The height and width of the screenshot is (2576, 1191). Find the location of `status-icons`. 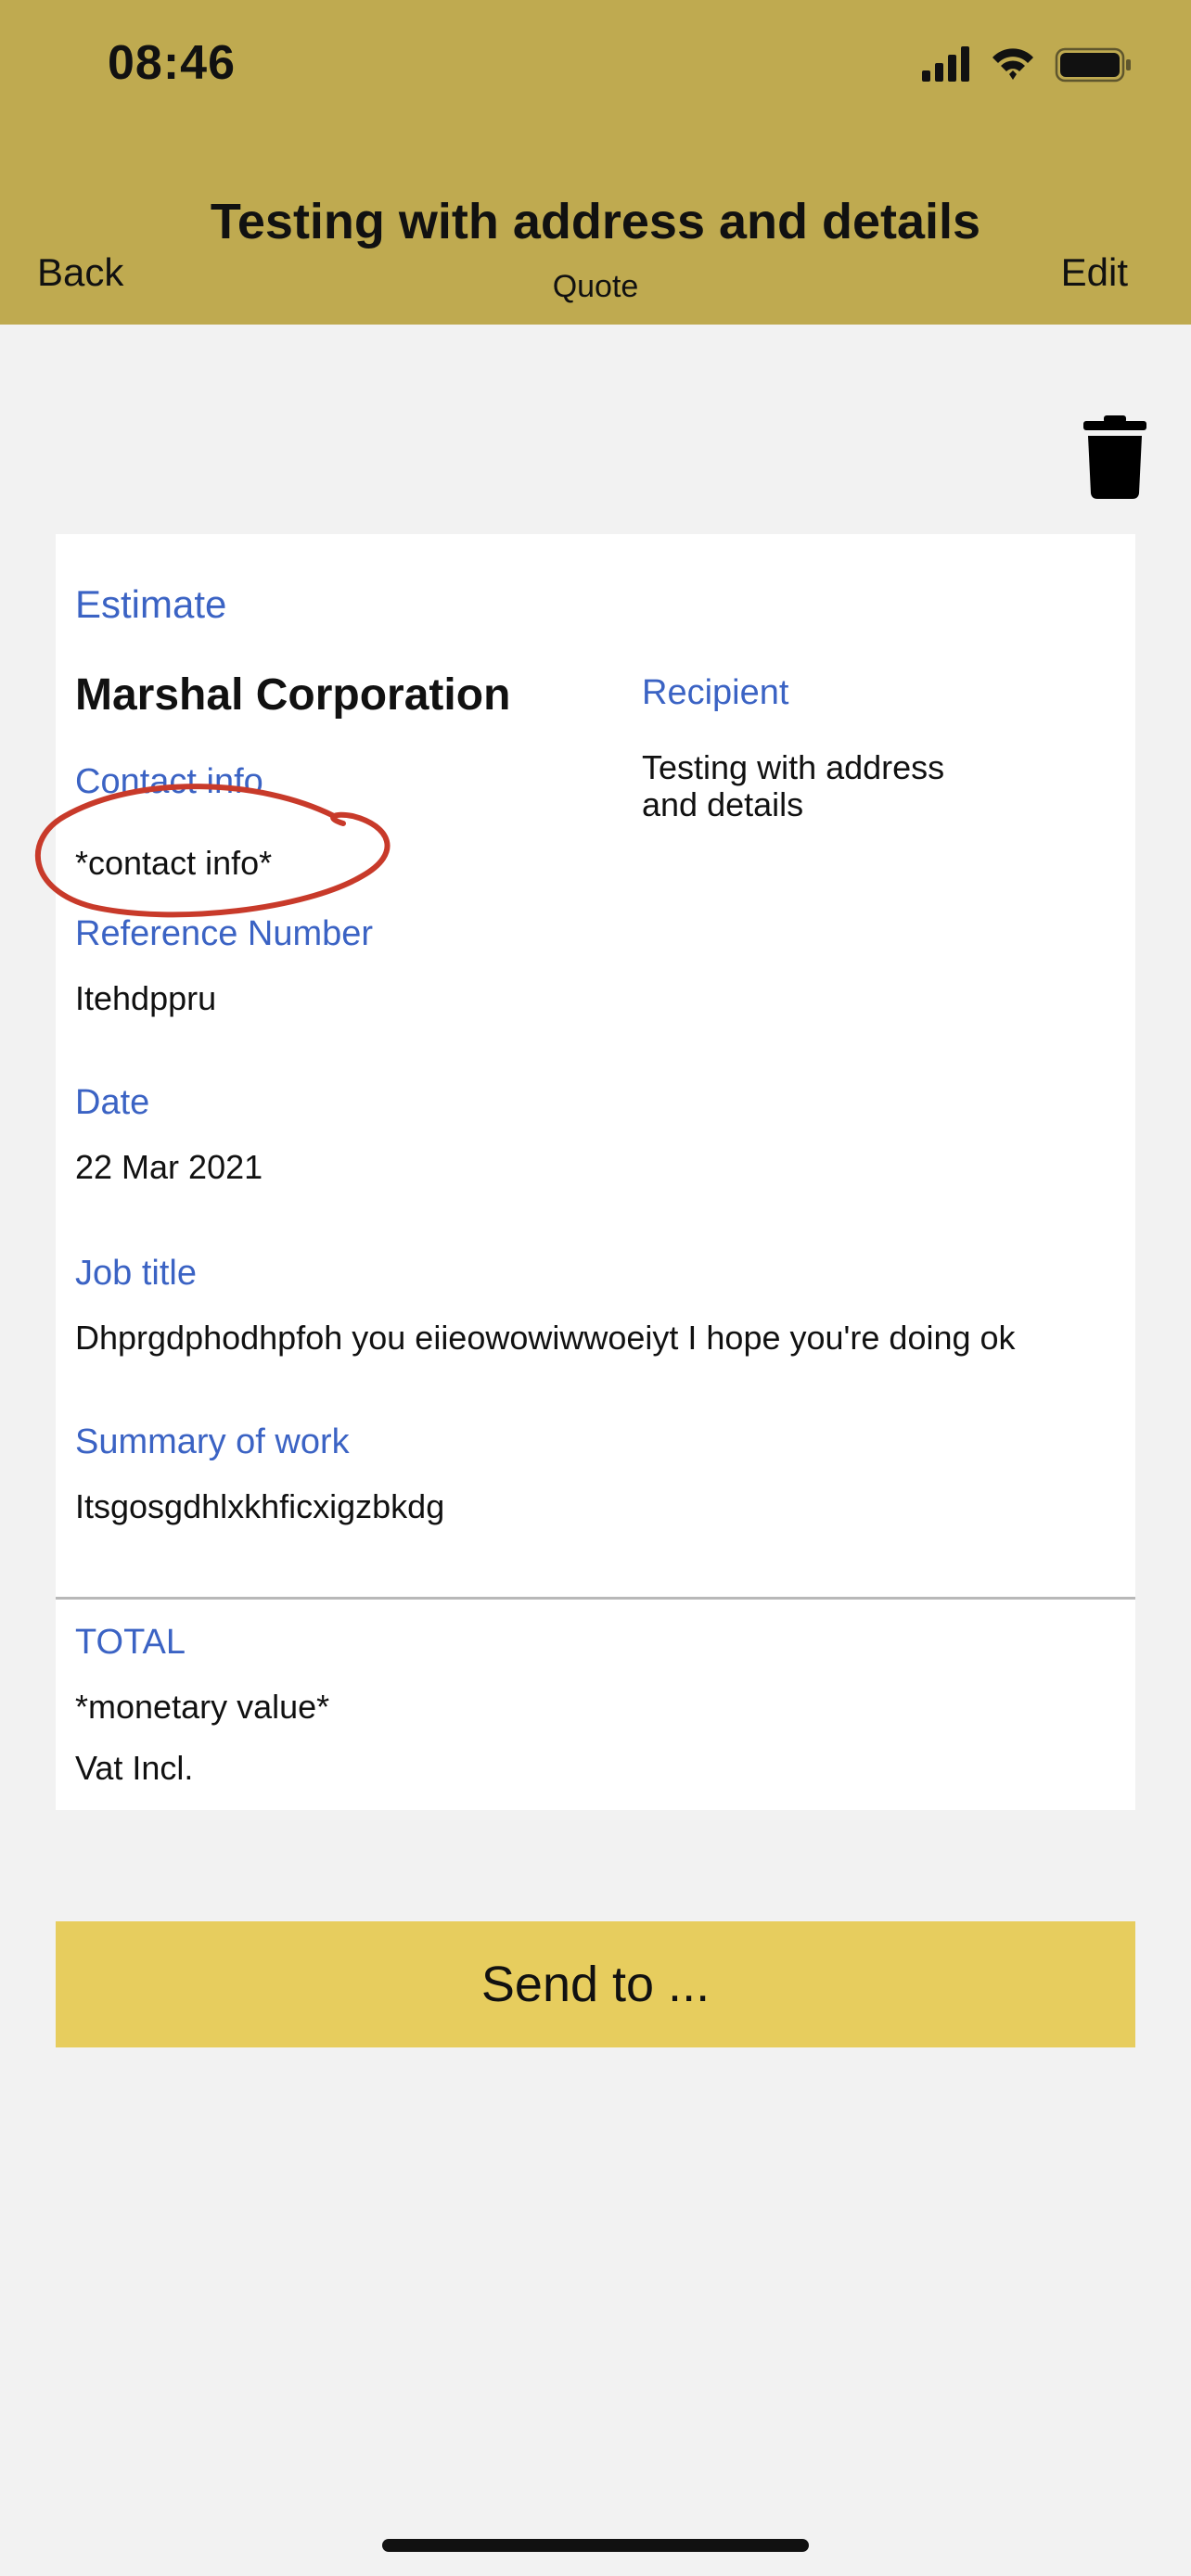

status-icons is located at coordinates (1026, 64).